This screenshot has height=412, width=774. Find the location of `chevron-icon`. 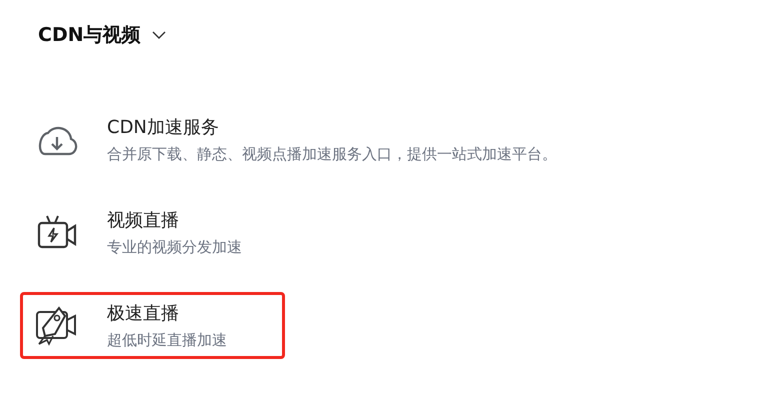

chevron-icon is located at coordinates (158, 35).